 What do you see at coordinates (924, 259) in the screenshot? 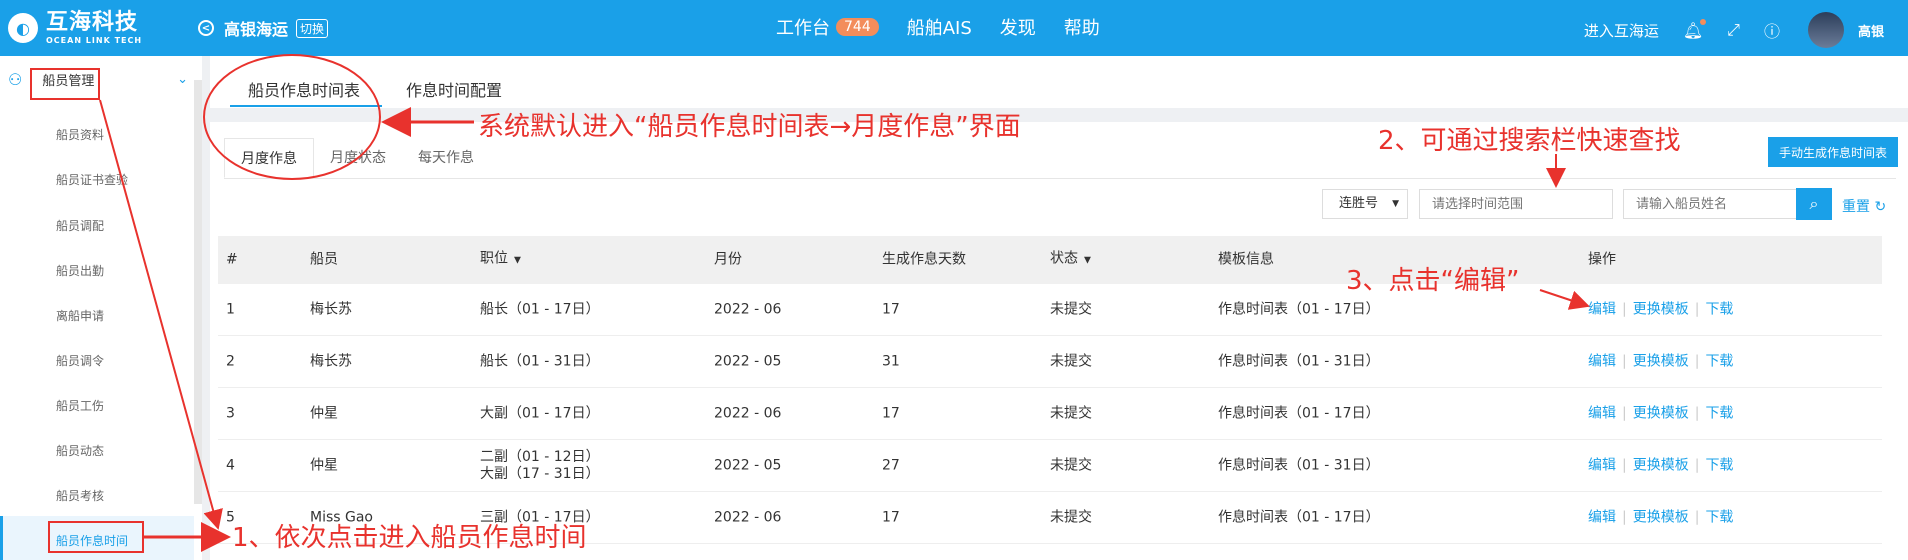
I see `col-days: 生成作息天数` at bounding box center [924, 259].